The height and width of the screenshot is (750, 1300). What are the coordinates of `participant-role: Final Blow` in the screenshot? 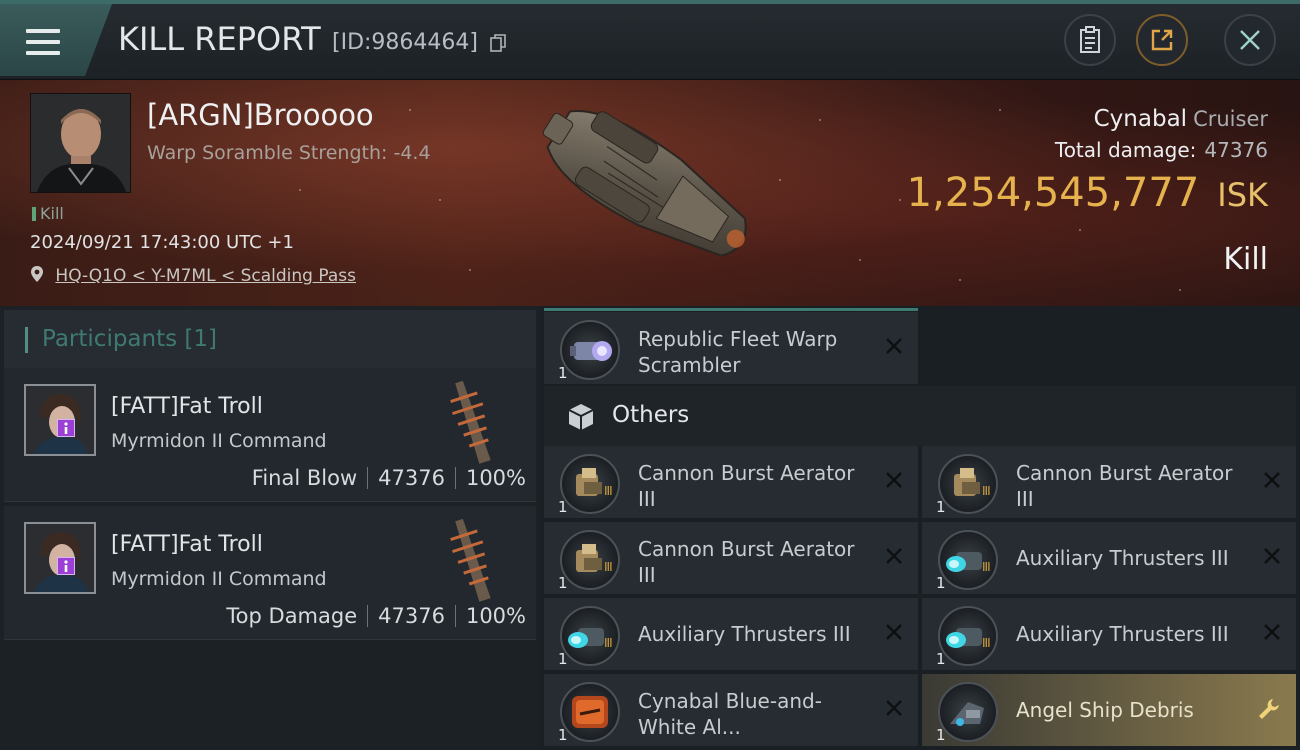 It's located at (304, 478).